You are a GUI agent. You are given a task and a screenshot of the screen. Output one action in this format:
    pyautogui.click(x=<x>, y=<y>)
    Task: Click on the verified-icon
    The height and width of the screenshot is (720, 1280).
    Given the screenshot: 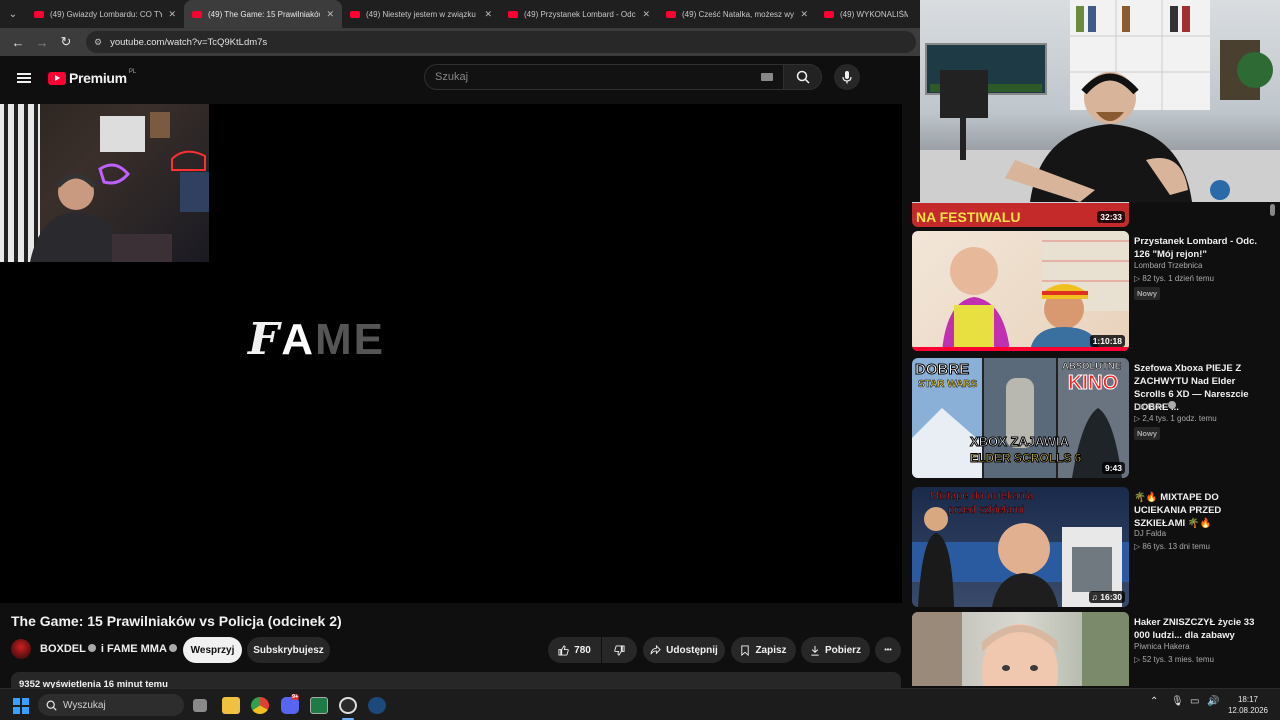 What is the action you would take?
    pyautogui.click(x=1171, y=405)
    